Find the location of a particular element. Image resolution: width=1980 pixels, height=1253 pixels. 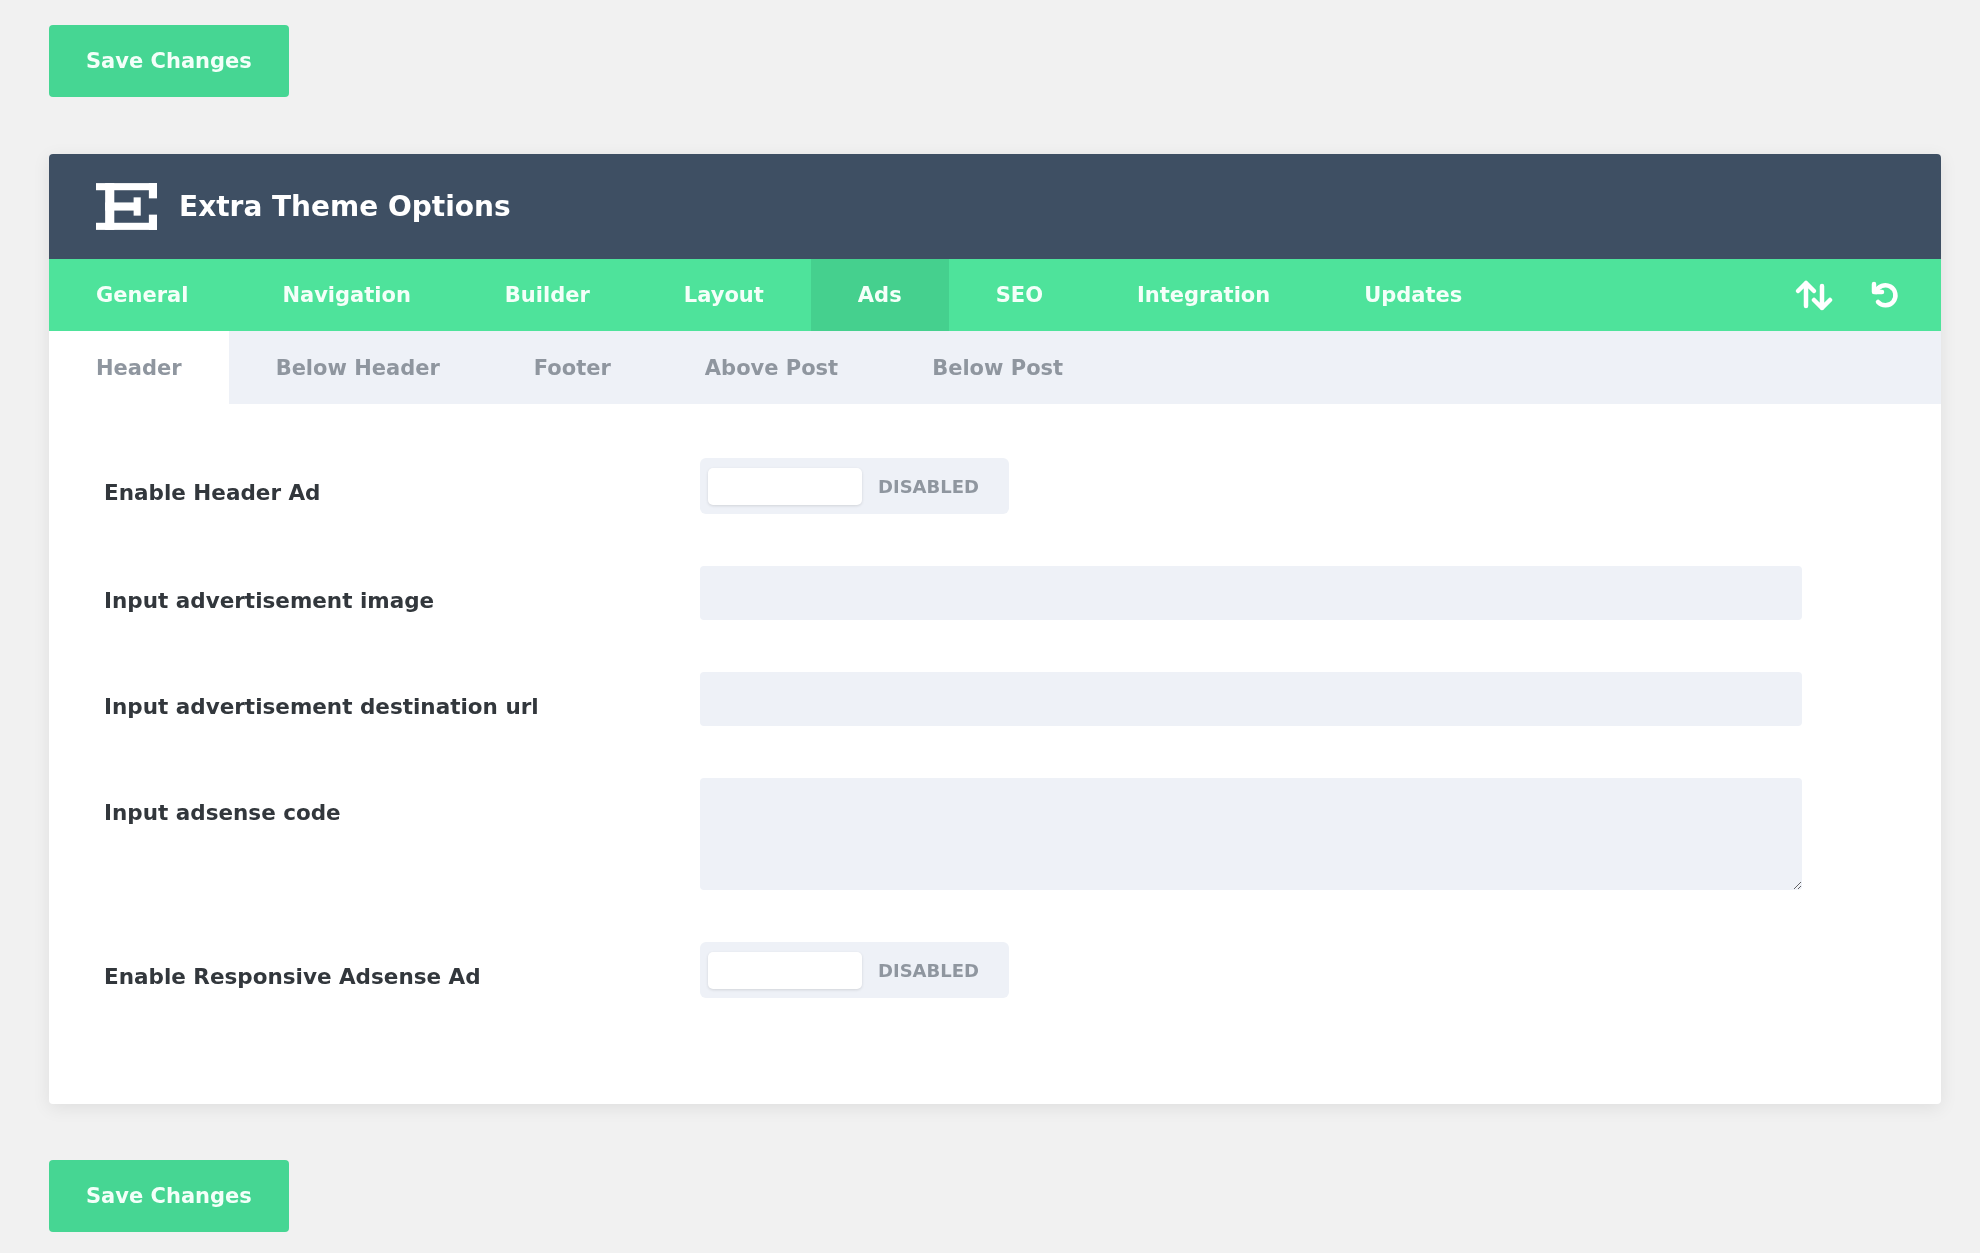

up-down-arrows-icon is located at coordinates (1814, 295).